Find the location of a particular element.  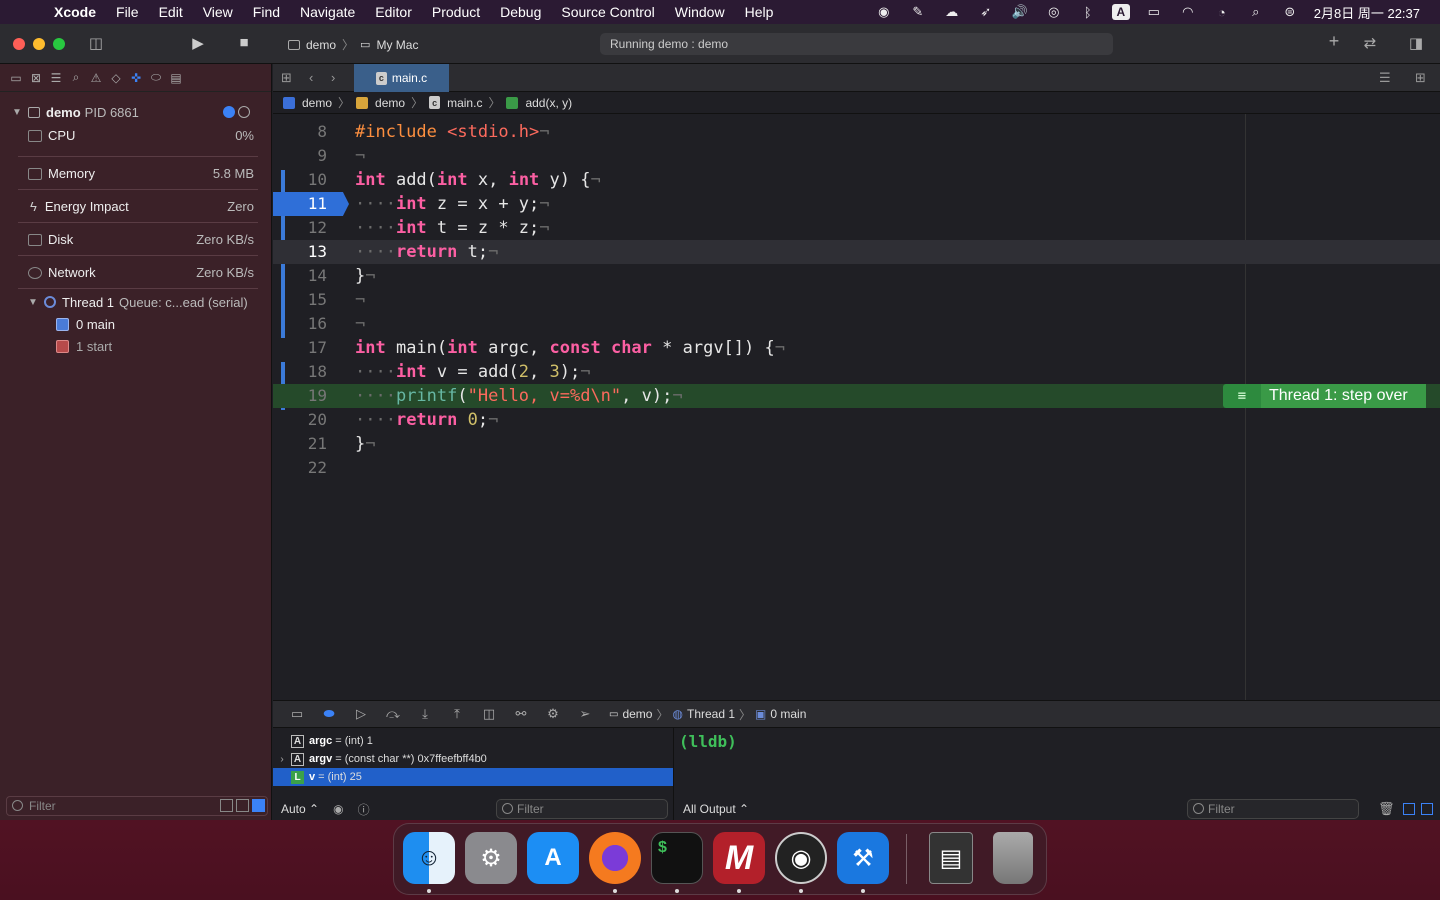

variable-row: A argc = (int) 1 is located at coordinates (473, 741).